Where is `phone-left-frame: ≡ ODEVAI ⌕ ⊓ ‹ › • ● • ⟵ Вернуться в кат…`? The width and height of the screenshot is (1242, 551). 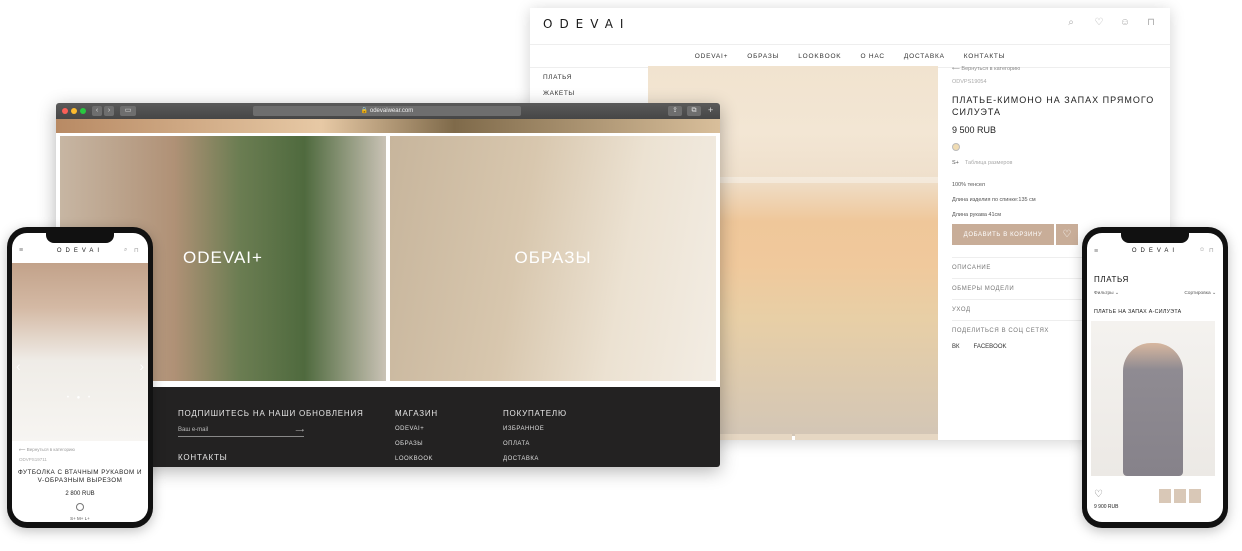 phone-left-frame: ≡ ODEVAI ⌕ ⊓ ‹ › • ● • ⟵ Вернуться в кат… is located at coordinates (80, 377).